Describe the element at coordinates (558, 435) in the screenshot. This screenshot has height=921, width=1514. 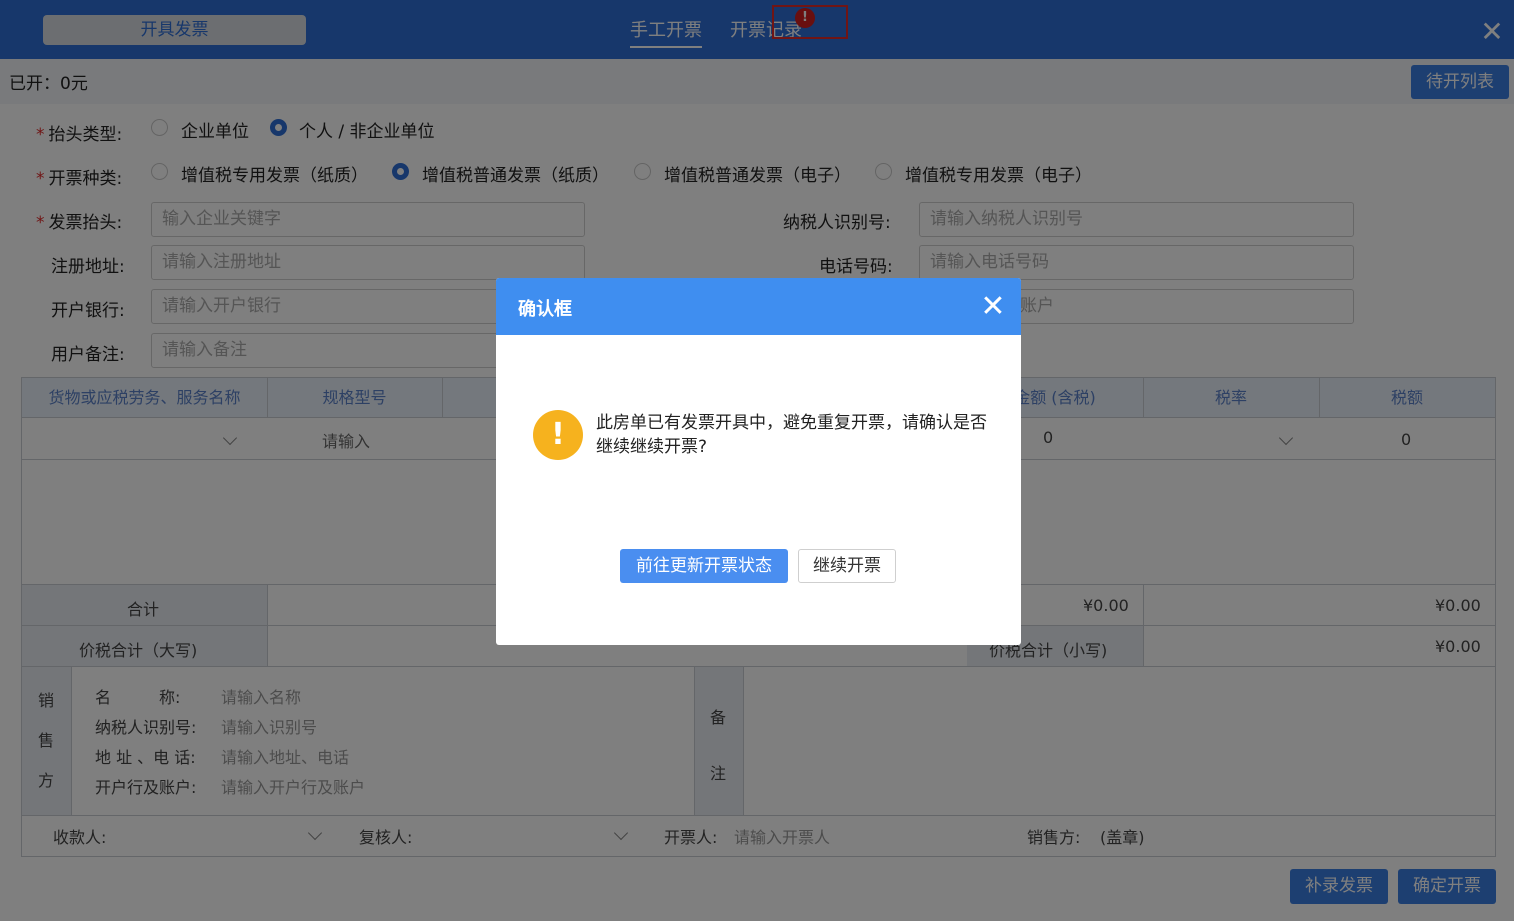
I see `warning-icon: !` at that location.